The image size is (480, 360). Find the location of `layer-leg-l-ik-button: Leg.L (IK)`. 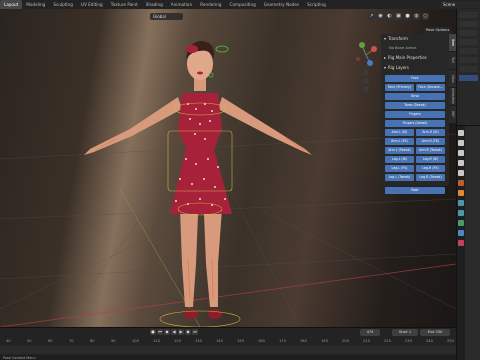

layer-leg-l-ik-button: Leg.L (IK) is located at coordinates (399, 159).